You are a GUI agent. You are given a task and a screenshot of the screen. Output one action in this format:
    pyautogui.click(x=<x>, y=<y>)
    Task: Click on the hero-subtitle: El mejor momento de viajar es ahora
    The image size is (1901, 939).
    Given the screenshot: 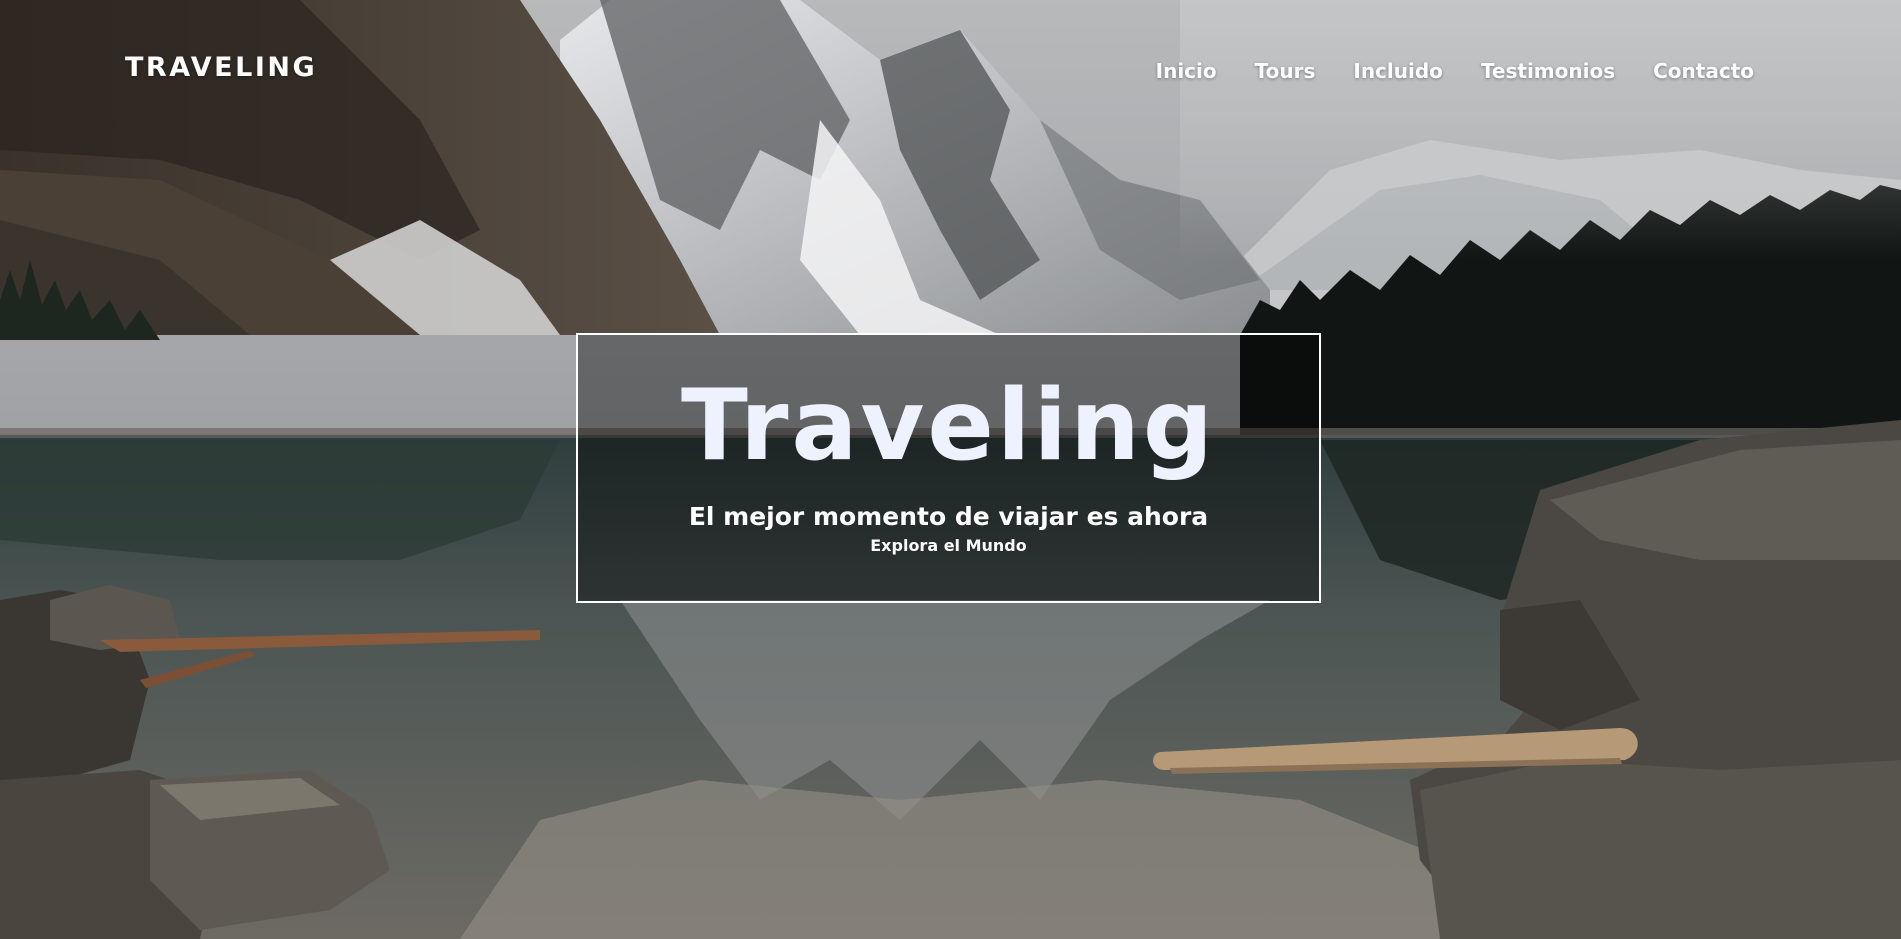 What is the action you would take?
    pyautogui.click(x=948, y=516)
    